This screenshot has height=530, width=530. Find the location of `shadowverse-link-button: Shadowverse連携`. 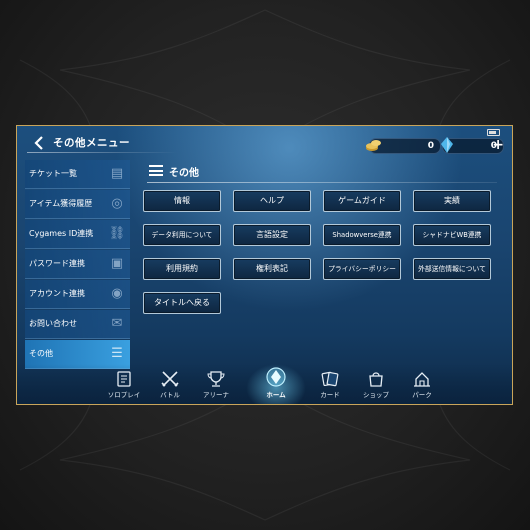

shadowverse-link-button: Shadowverse連携 is located at coordinates (362, 235).